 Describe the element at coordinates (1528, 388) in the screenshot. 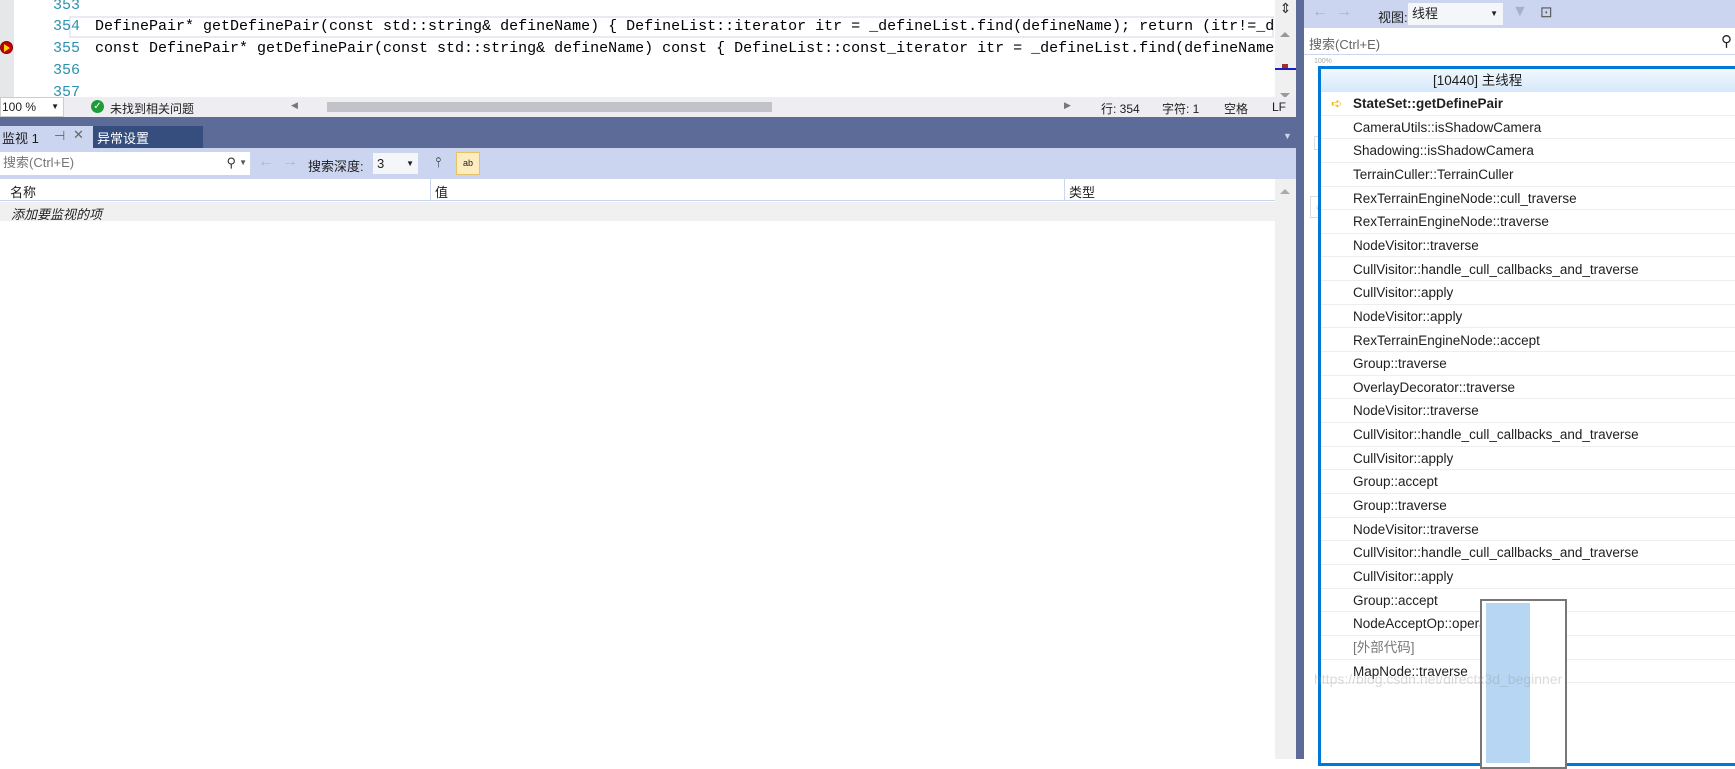

I see `stack-frame: OverlayDecorator::traverse` at that location.